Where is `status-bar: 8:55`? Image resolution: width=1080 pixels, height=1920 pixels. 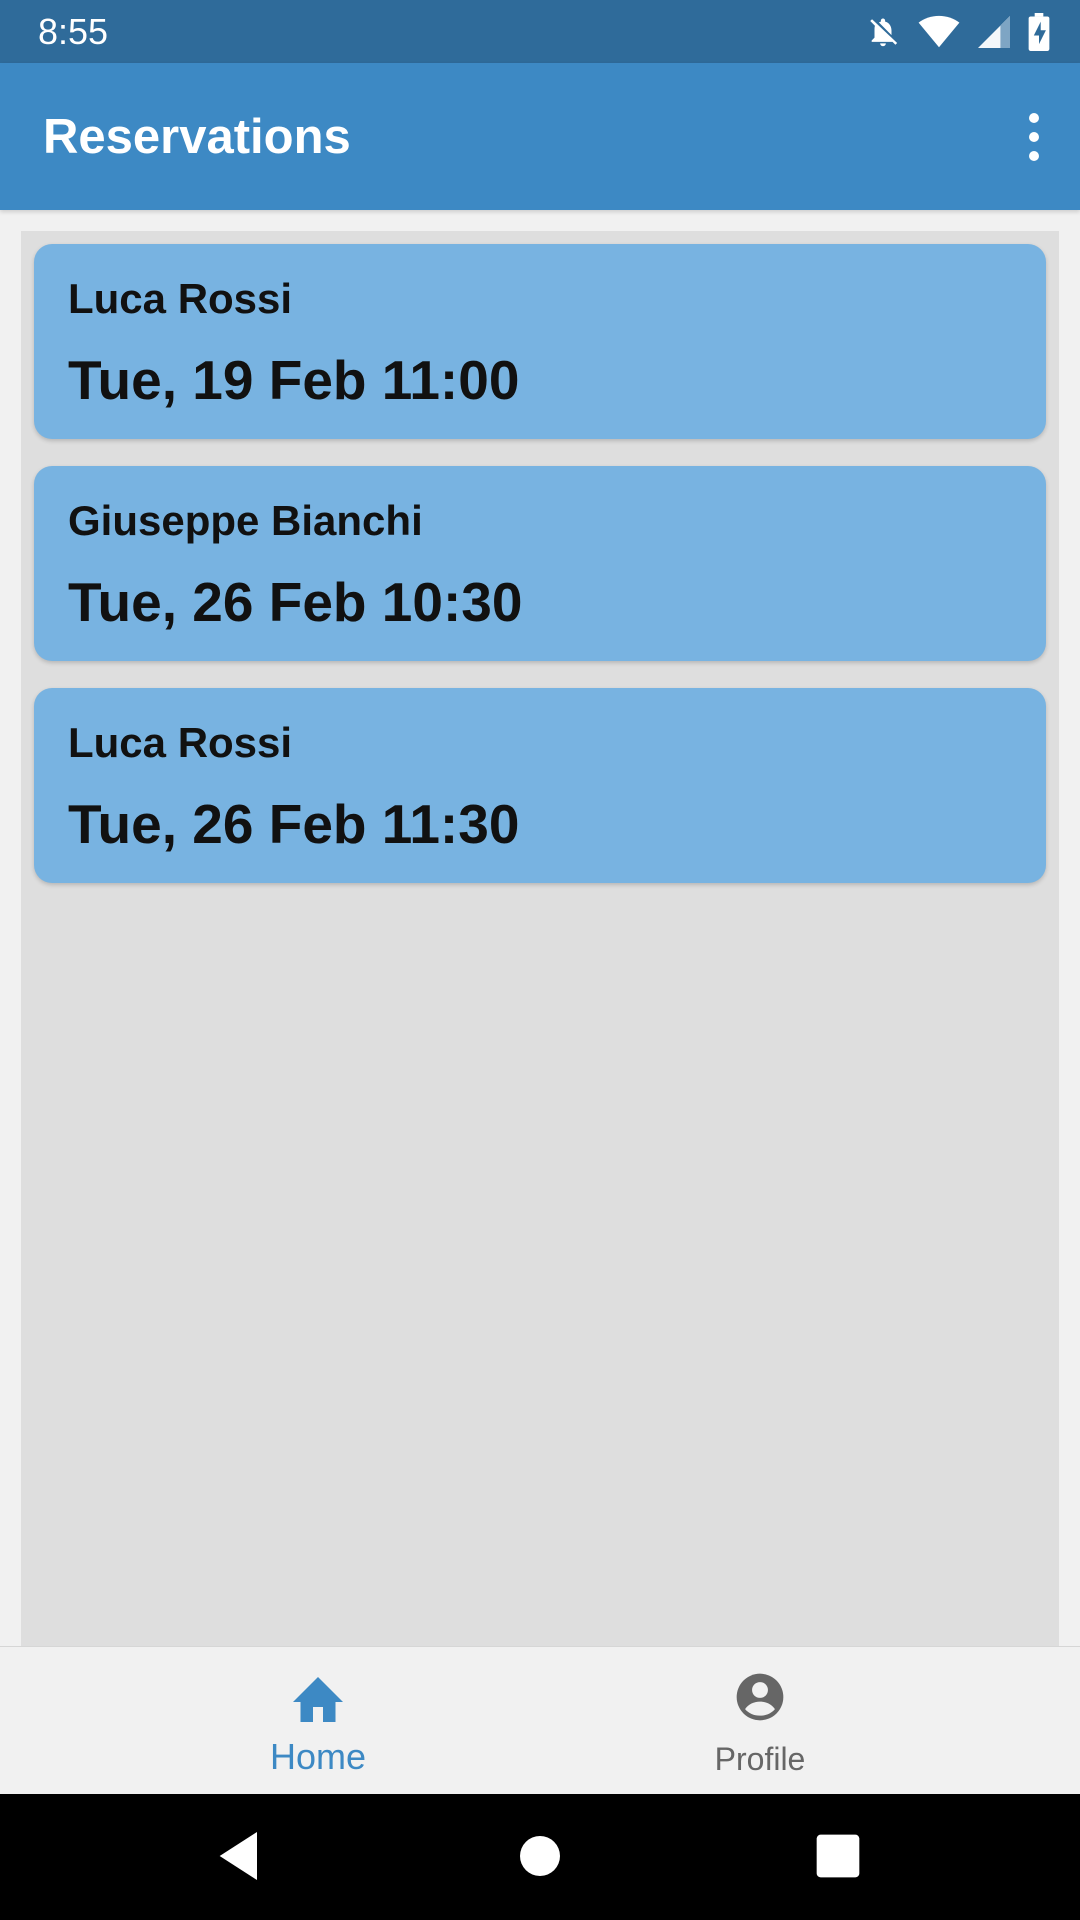 status-bar: 8:55 is located at coordinates (540, 31).